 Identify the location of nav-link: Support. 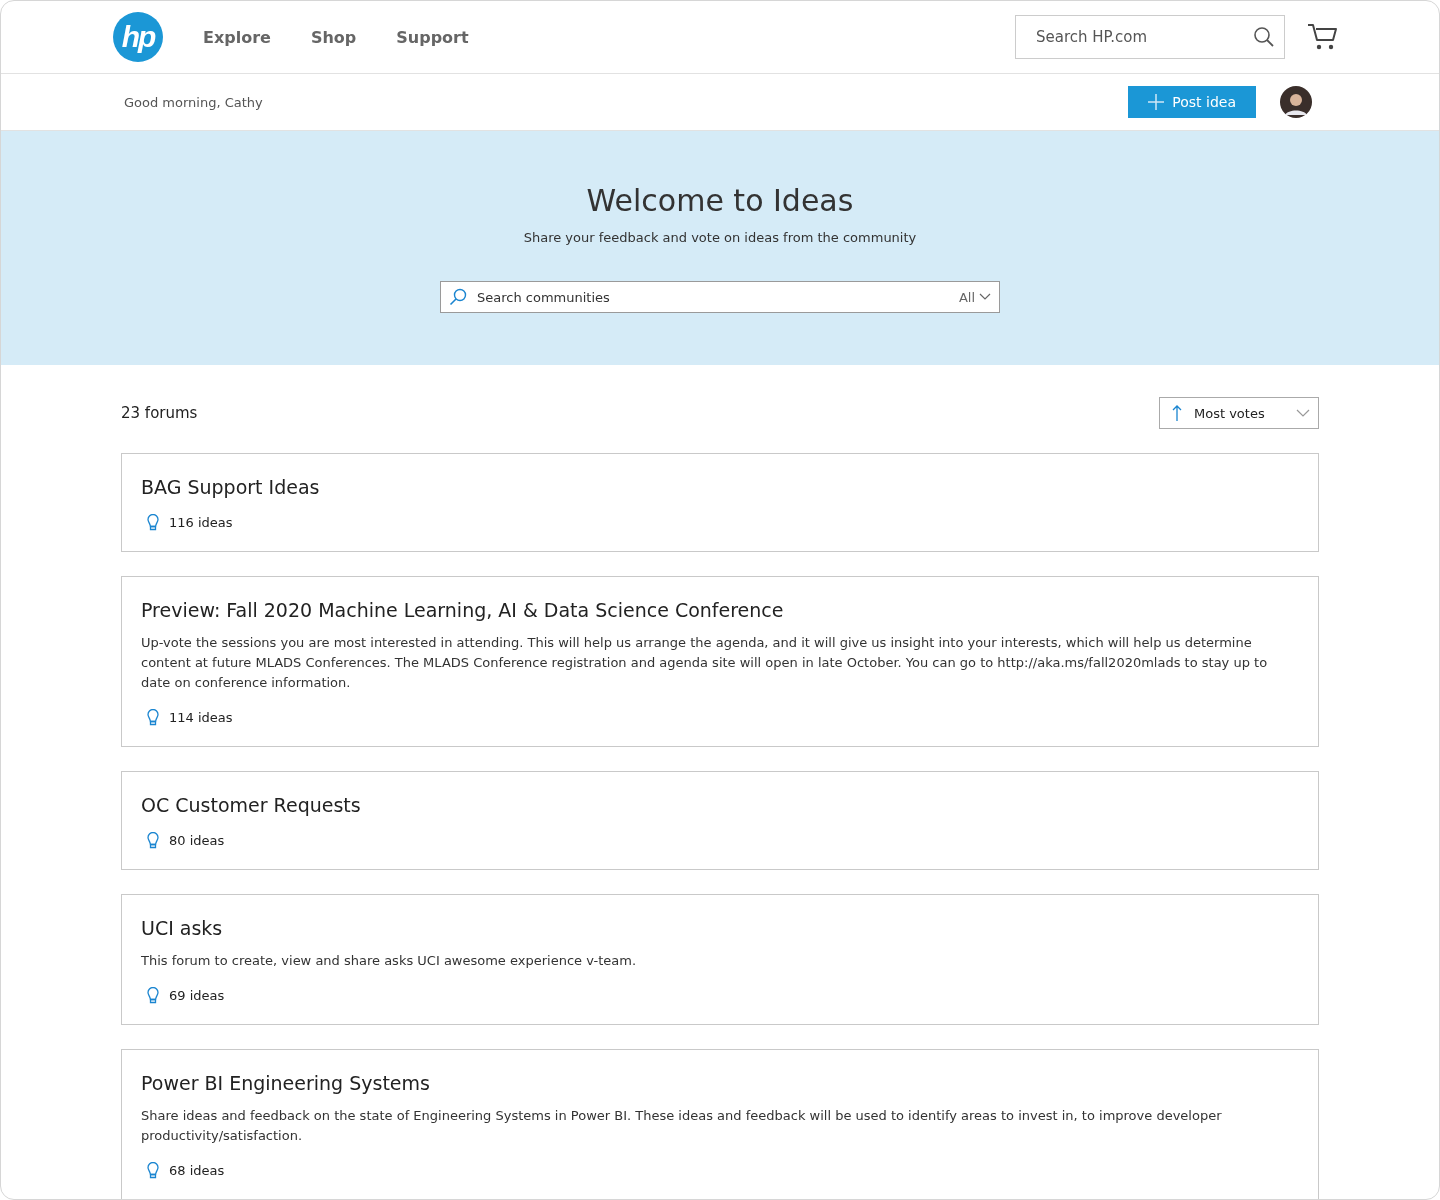
(432, 37).